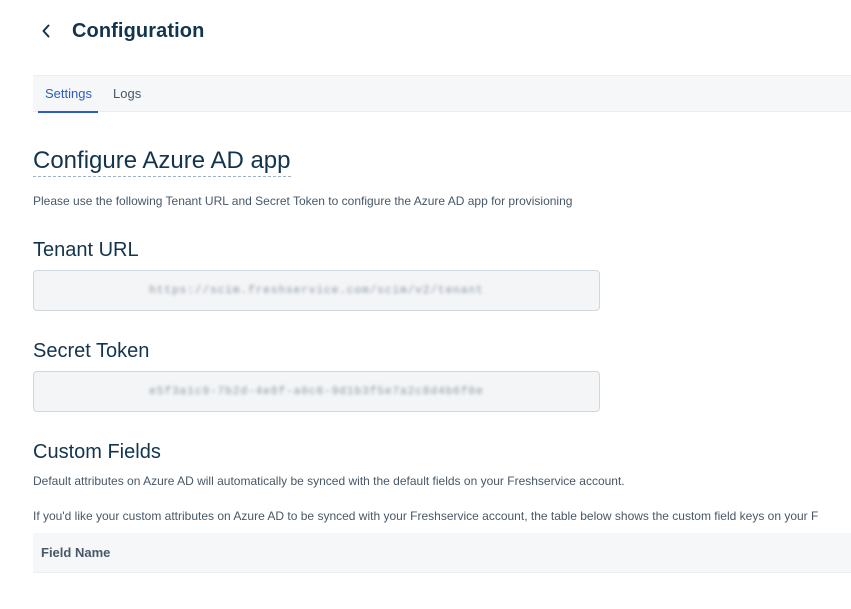 The height and width of the screenshot is (609, 851). Describe the element at coordinates (162, 161) in the screenshot. I see `section-title: Configure Azure AD app` at that location.